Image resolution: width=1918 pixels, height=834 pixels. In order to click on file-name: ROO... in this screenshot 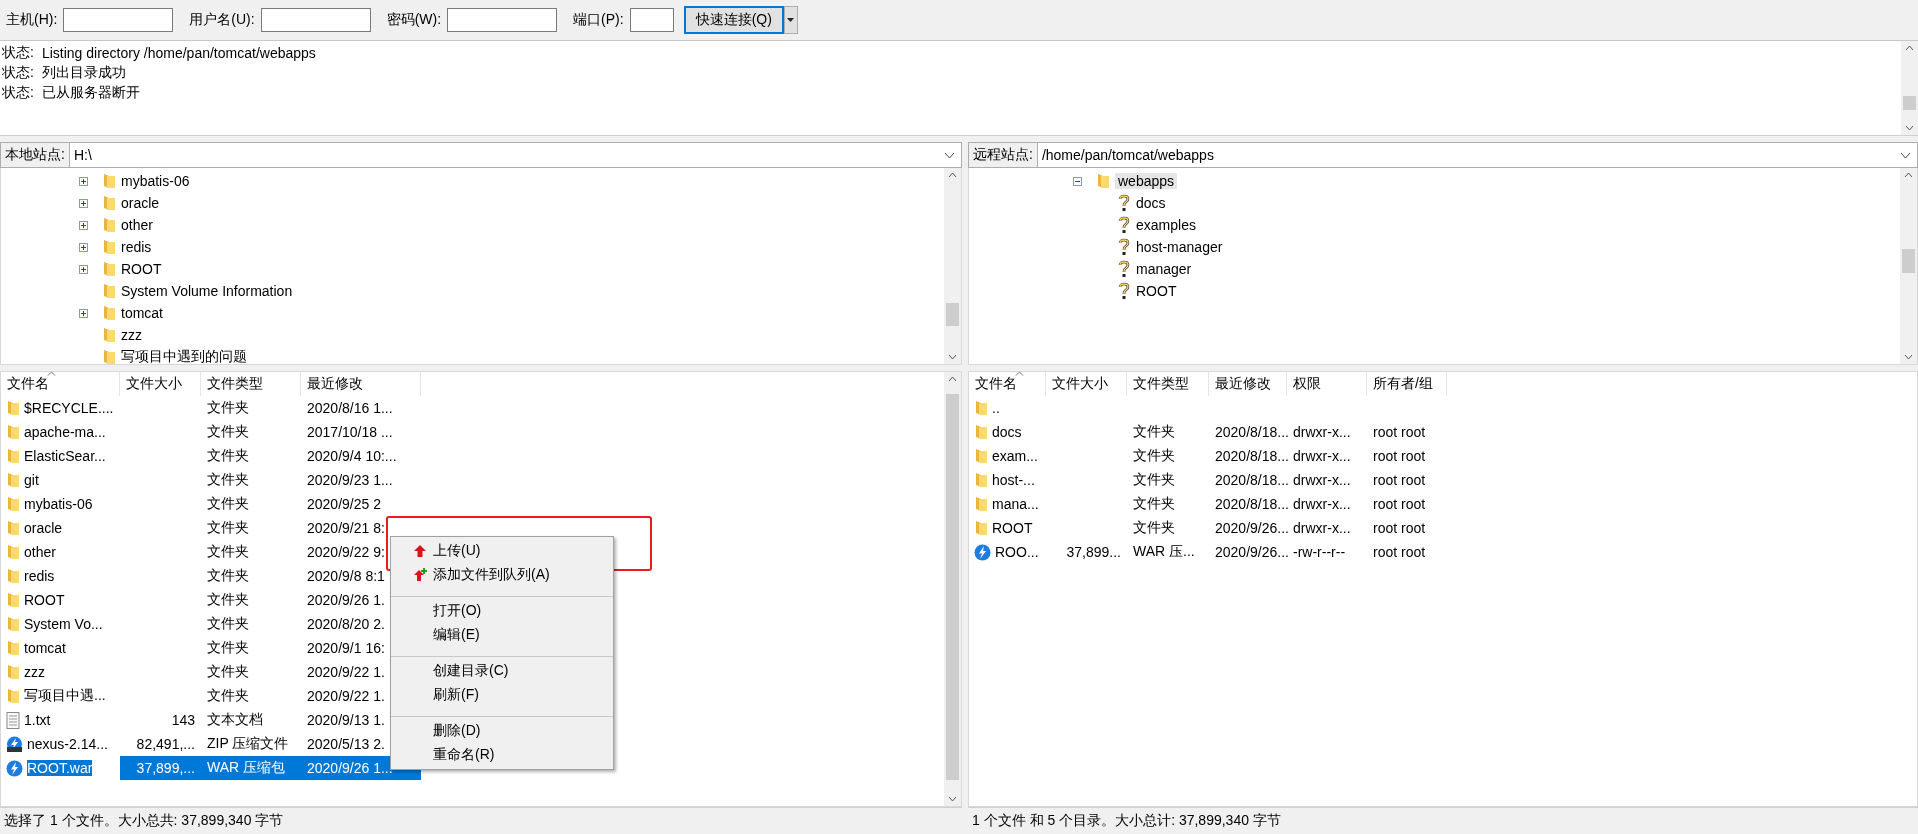, I will do `click(1017, 552)`.